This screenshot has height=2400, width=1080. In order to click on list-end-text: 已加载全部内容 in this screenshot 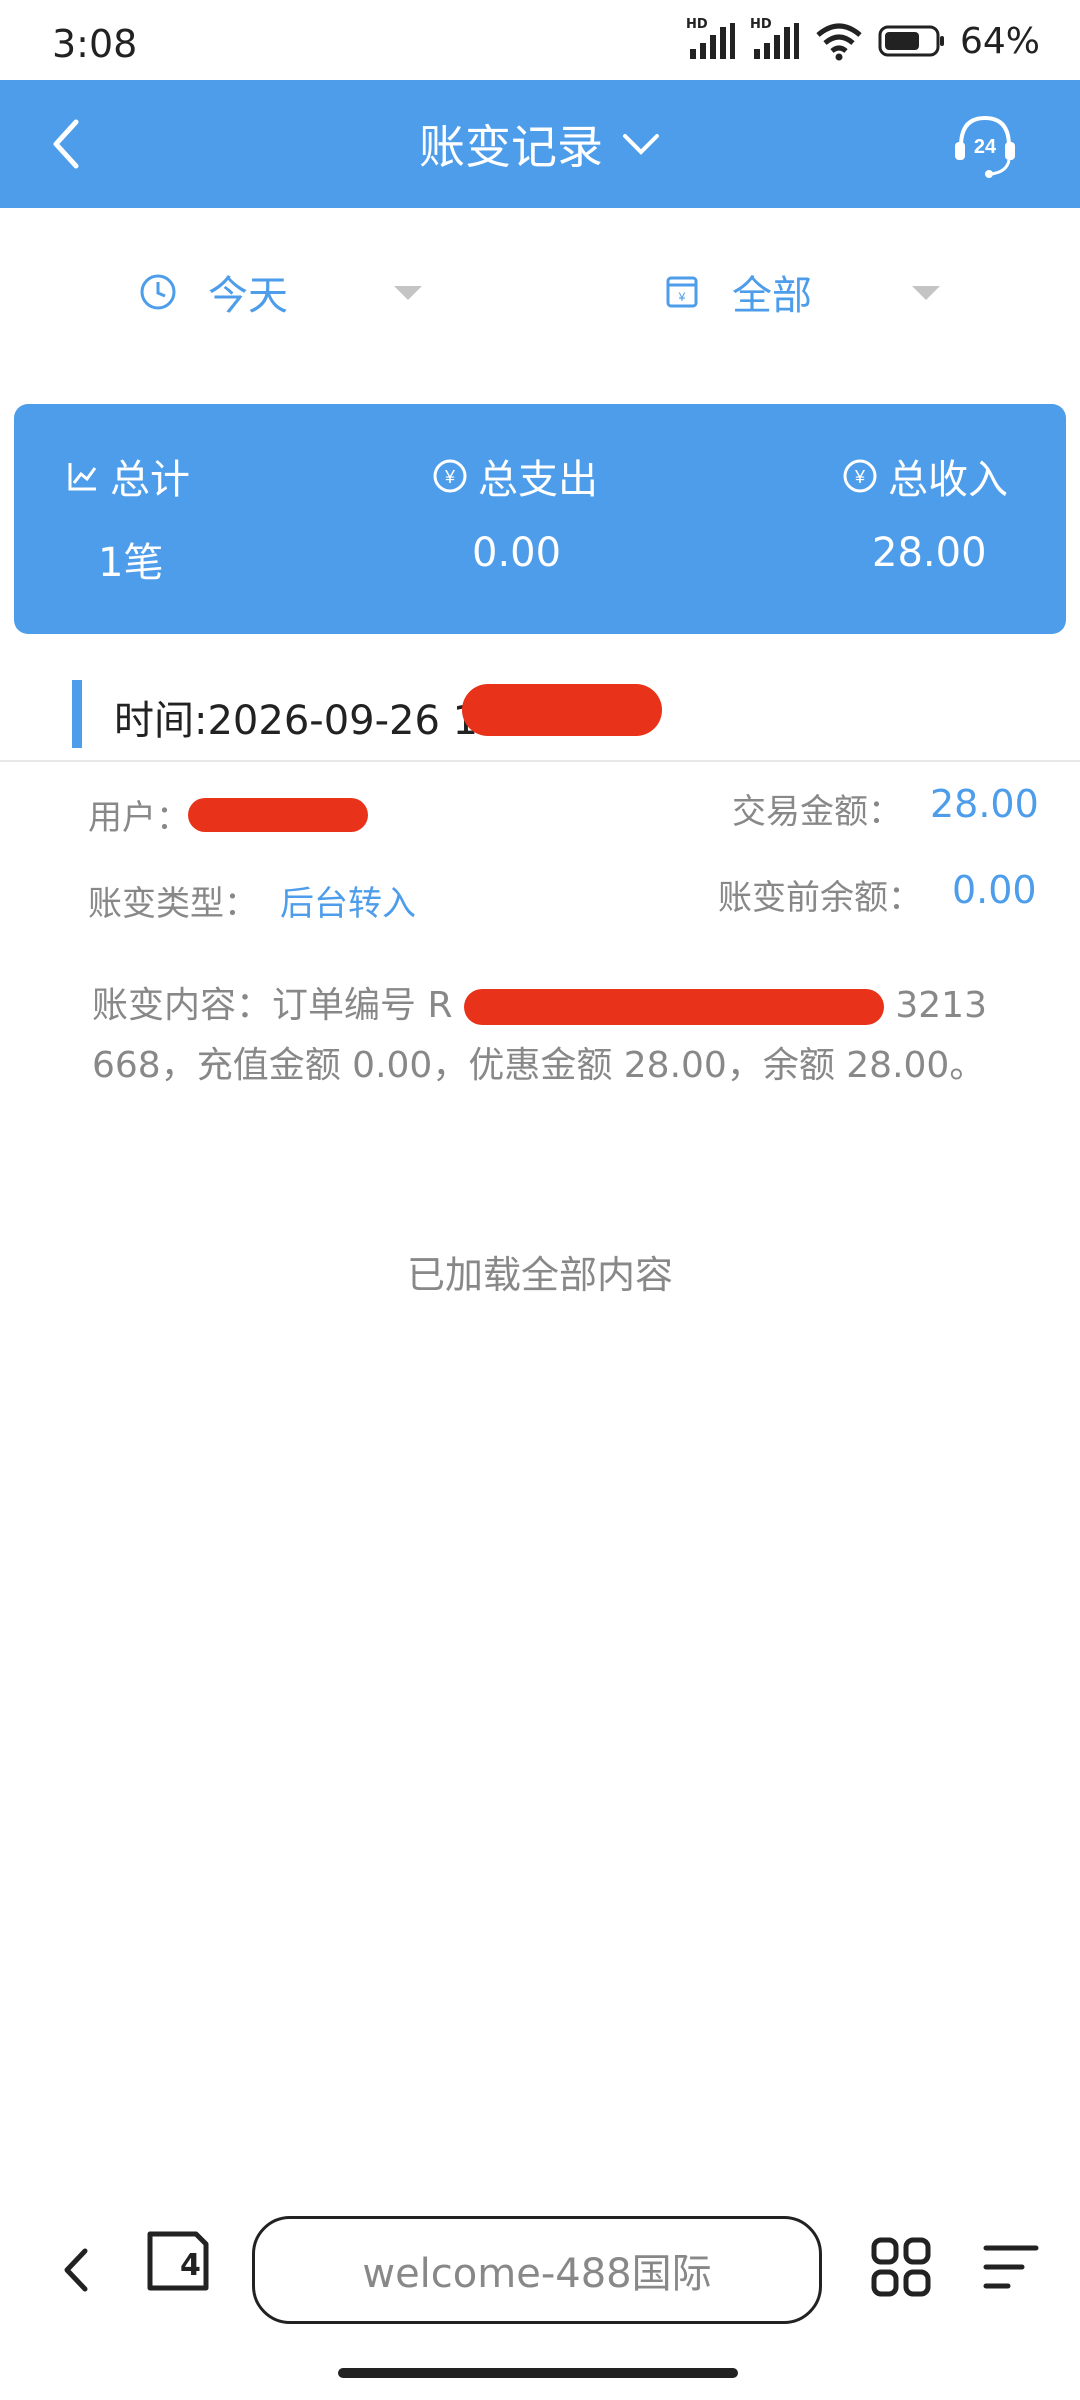, I will do `click(539, 1275)`.